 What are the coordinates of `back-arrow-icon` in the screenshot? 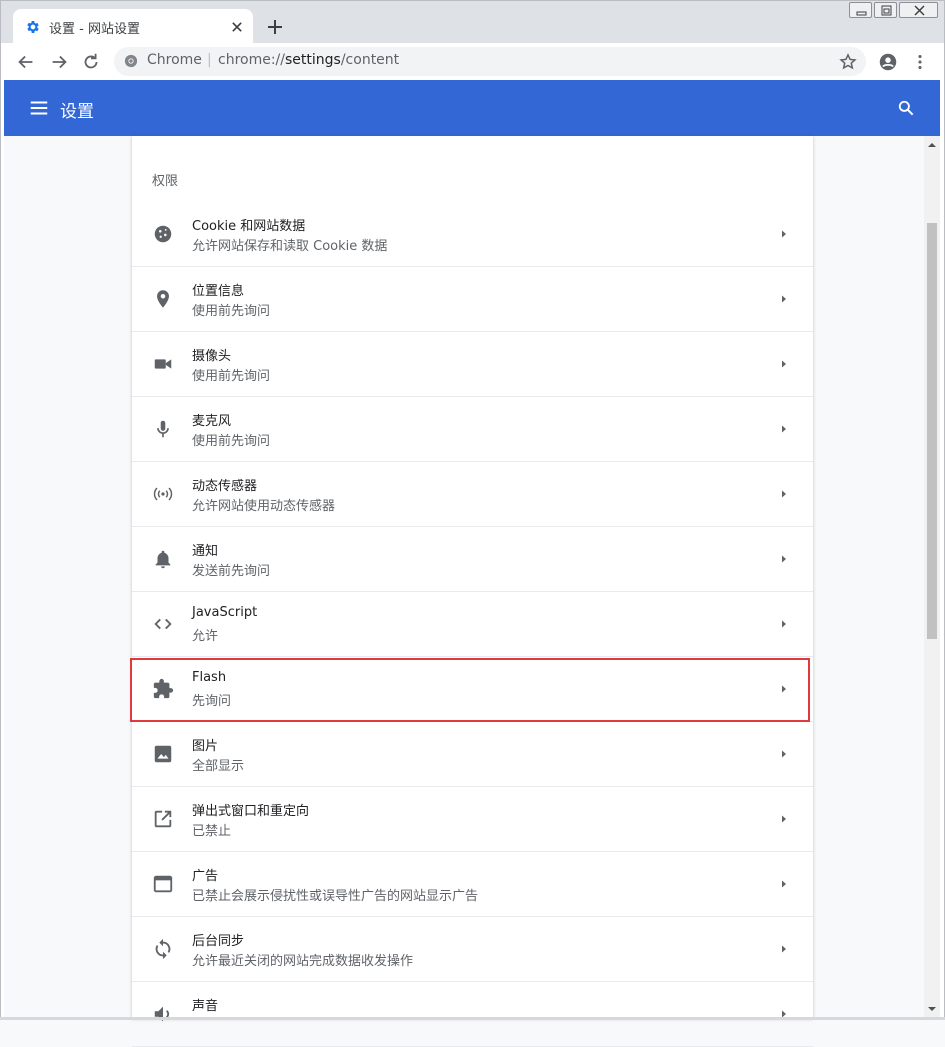 It's located at (26, 62).